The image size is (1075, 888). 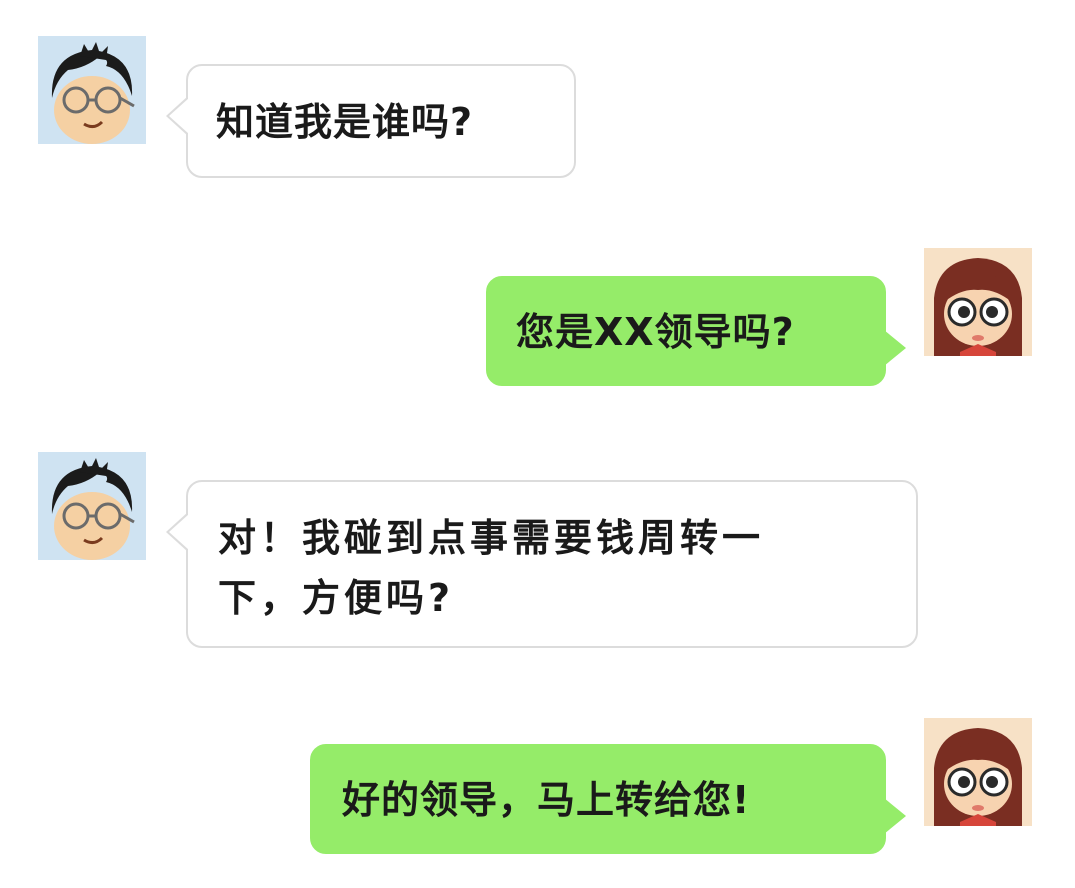 I want to click on message-text: 好的领导，马上转给您!, so click(x=546, y=800).